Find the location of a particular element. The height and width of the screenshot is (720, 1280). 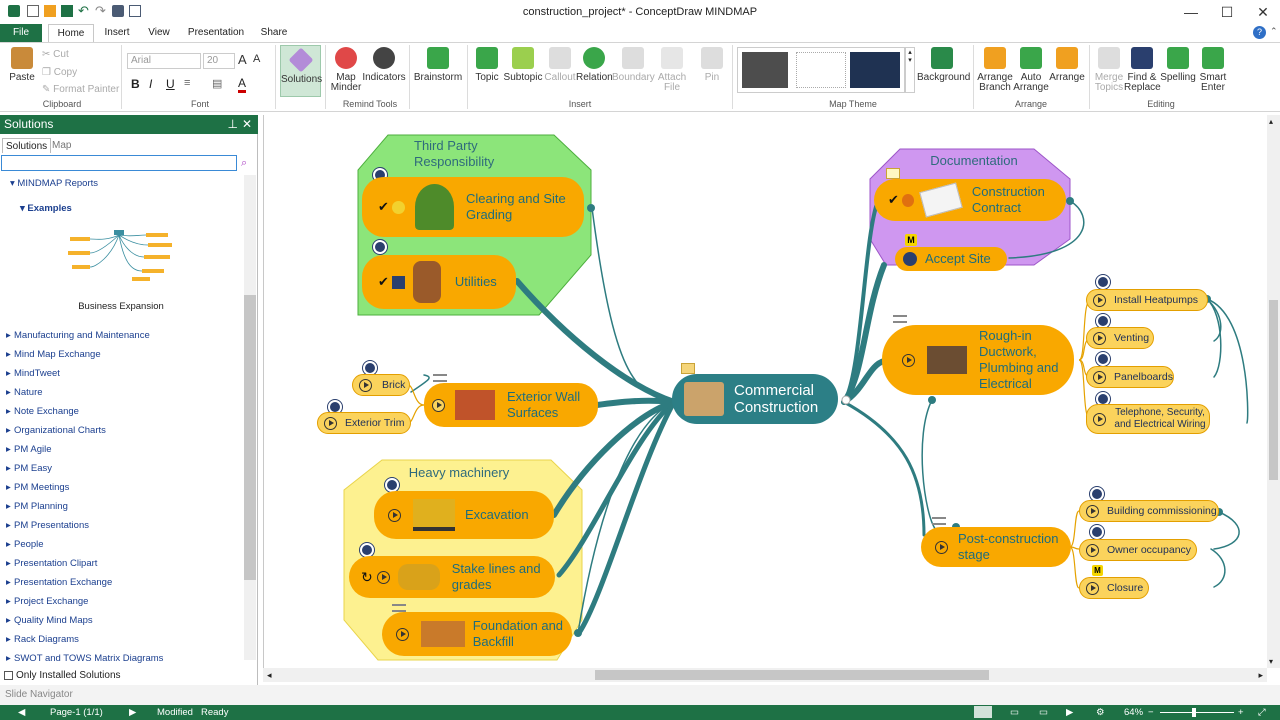

list-item: Quality Mind Maps is located at coordinates (49, 620).